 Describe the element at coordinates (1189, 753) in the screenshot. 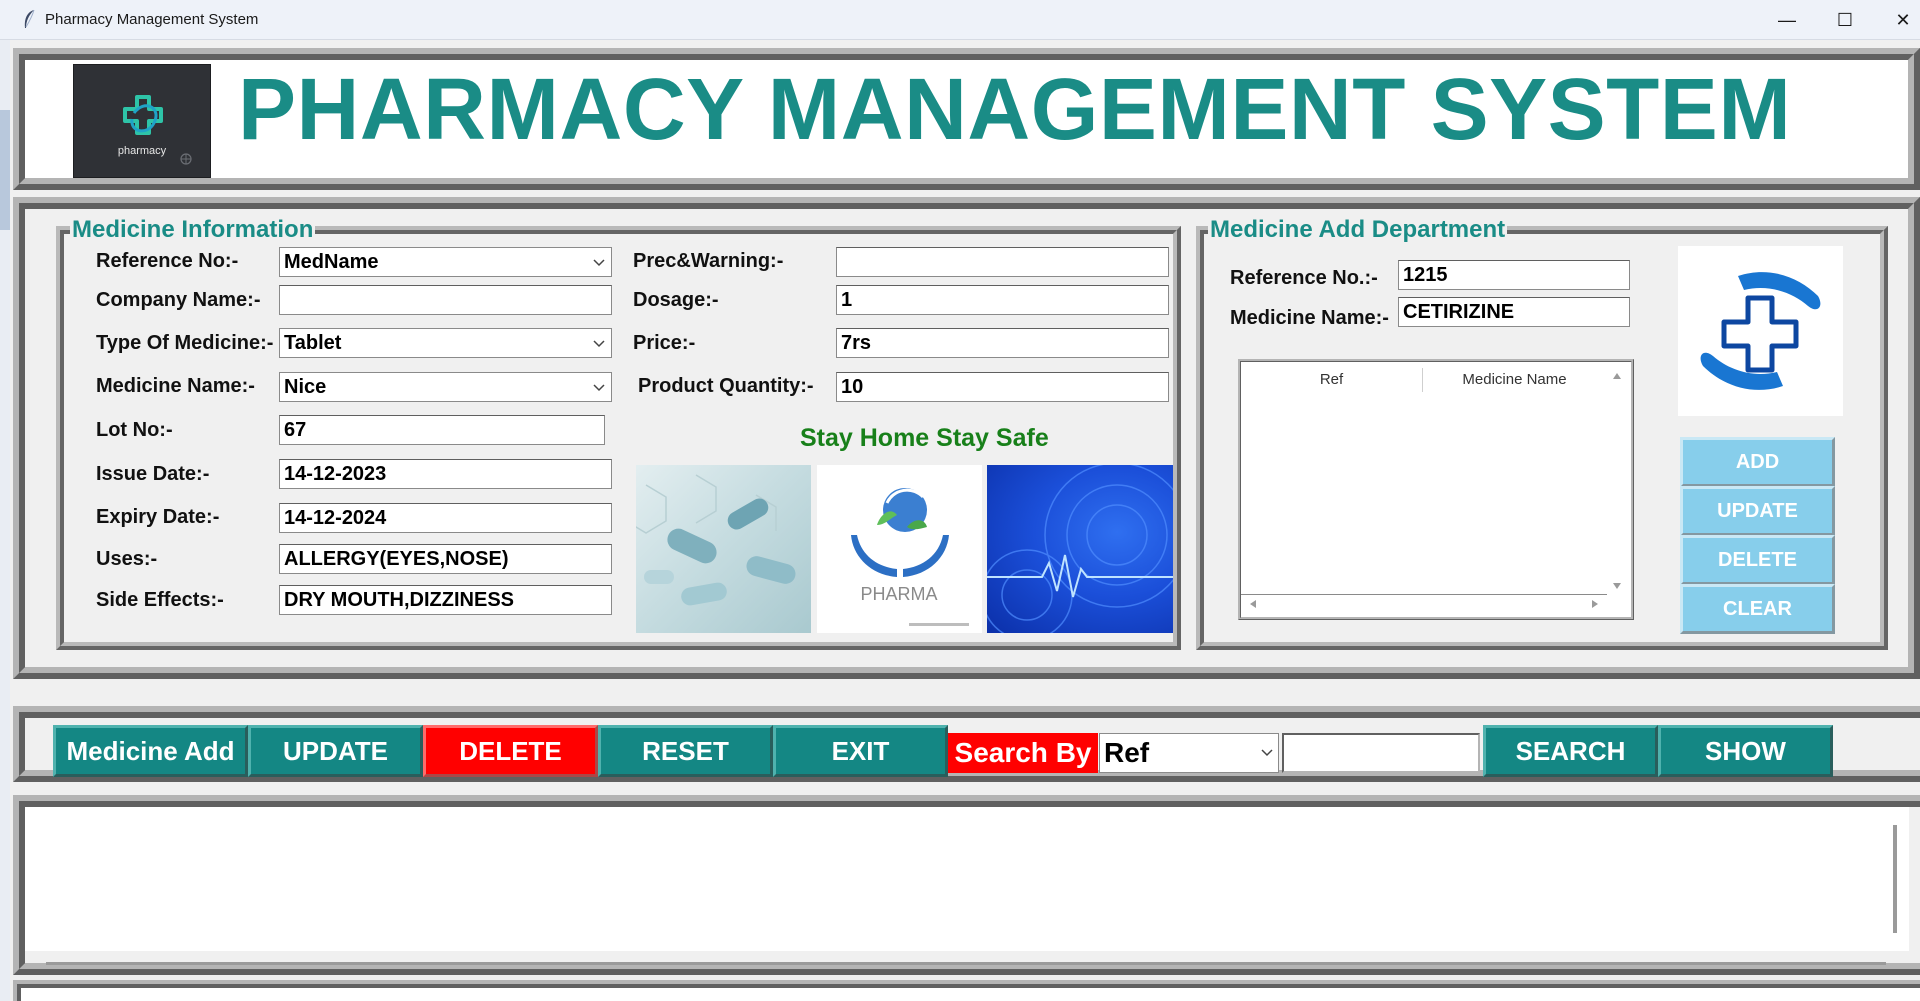

I see `search-by-combobox: Ref` at that location.